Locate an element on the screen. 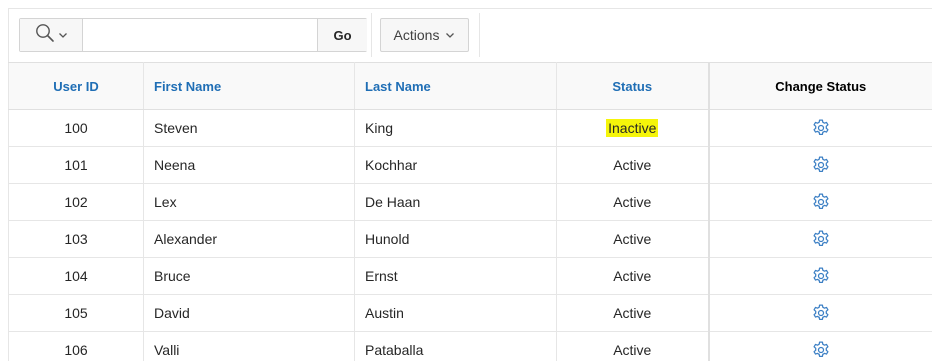 This screenshot has height=361, width=932. column-header-user-id: User ID is located at coordinates (76, 86).